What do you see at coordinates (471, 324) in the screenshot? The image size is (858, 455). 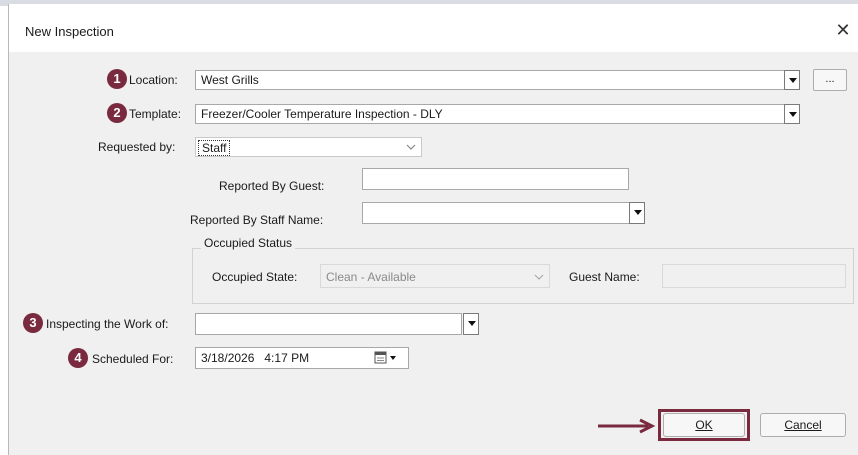 I see `inspecting-dropdown-arrow-icon` at bounding box center [471, 324].